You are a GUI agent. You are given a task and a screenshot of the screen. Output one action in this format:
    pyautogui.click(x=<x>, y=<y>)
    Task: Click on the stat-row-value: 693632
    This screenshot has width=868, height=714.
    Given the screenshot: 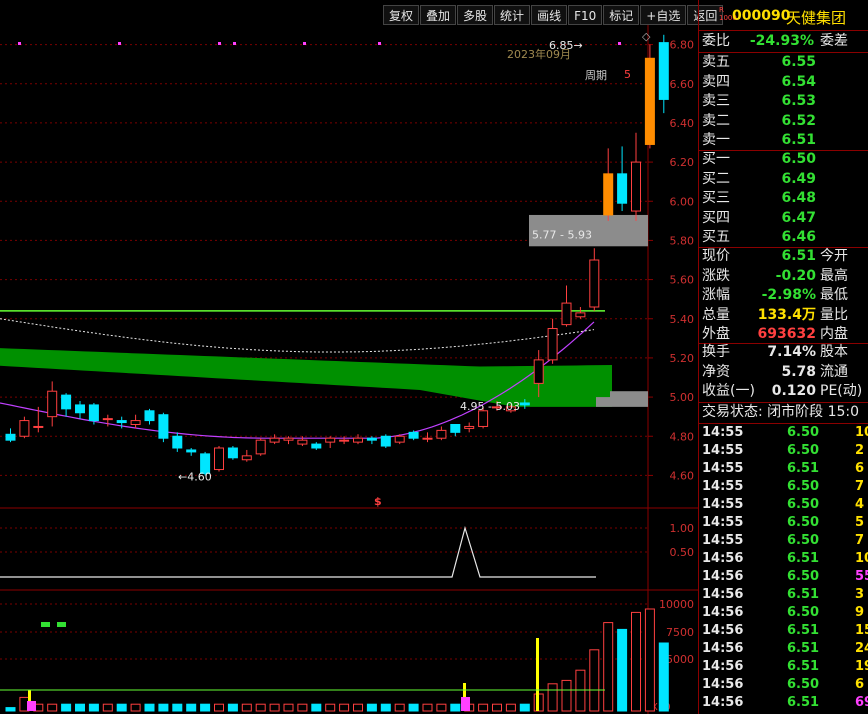 What is the action you would take?
    pyautogui.click(x=786, y=334)
    